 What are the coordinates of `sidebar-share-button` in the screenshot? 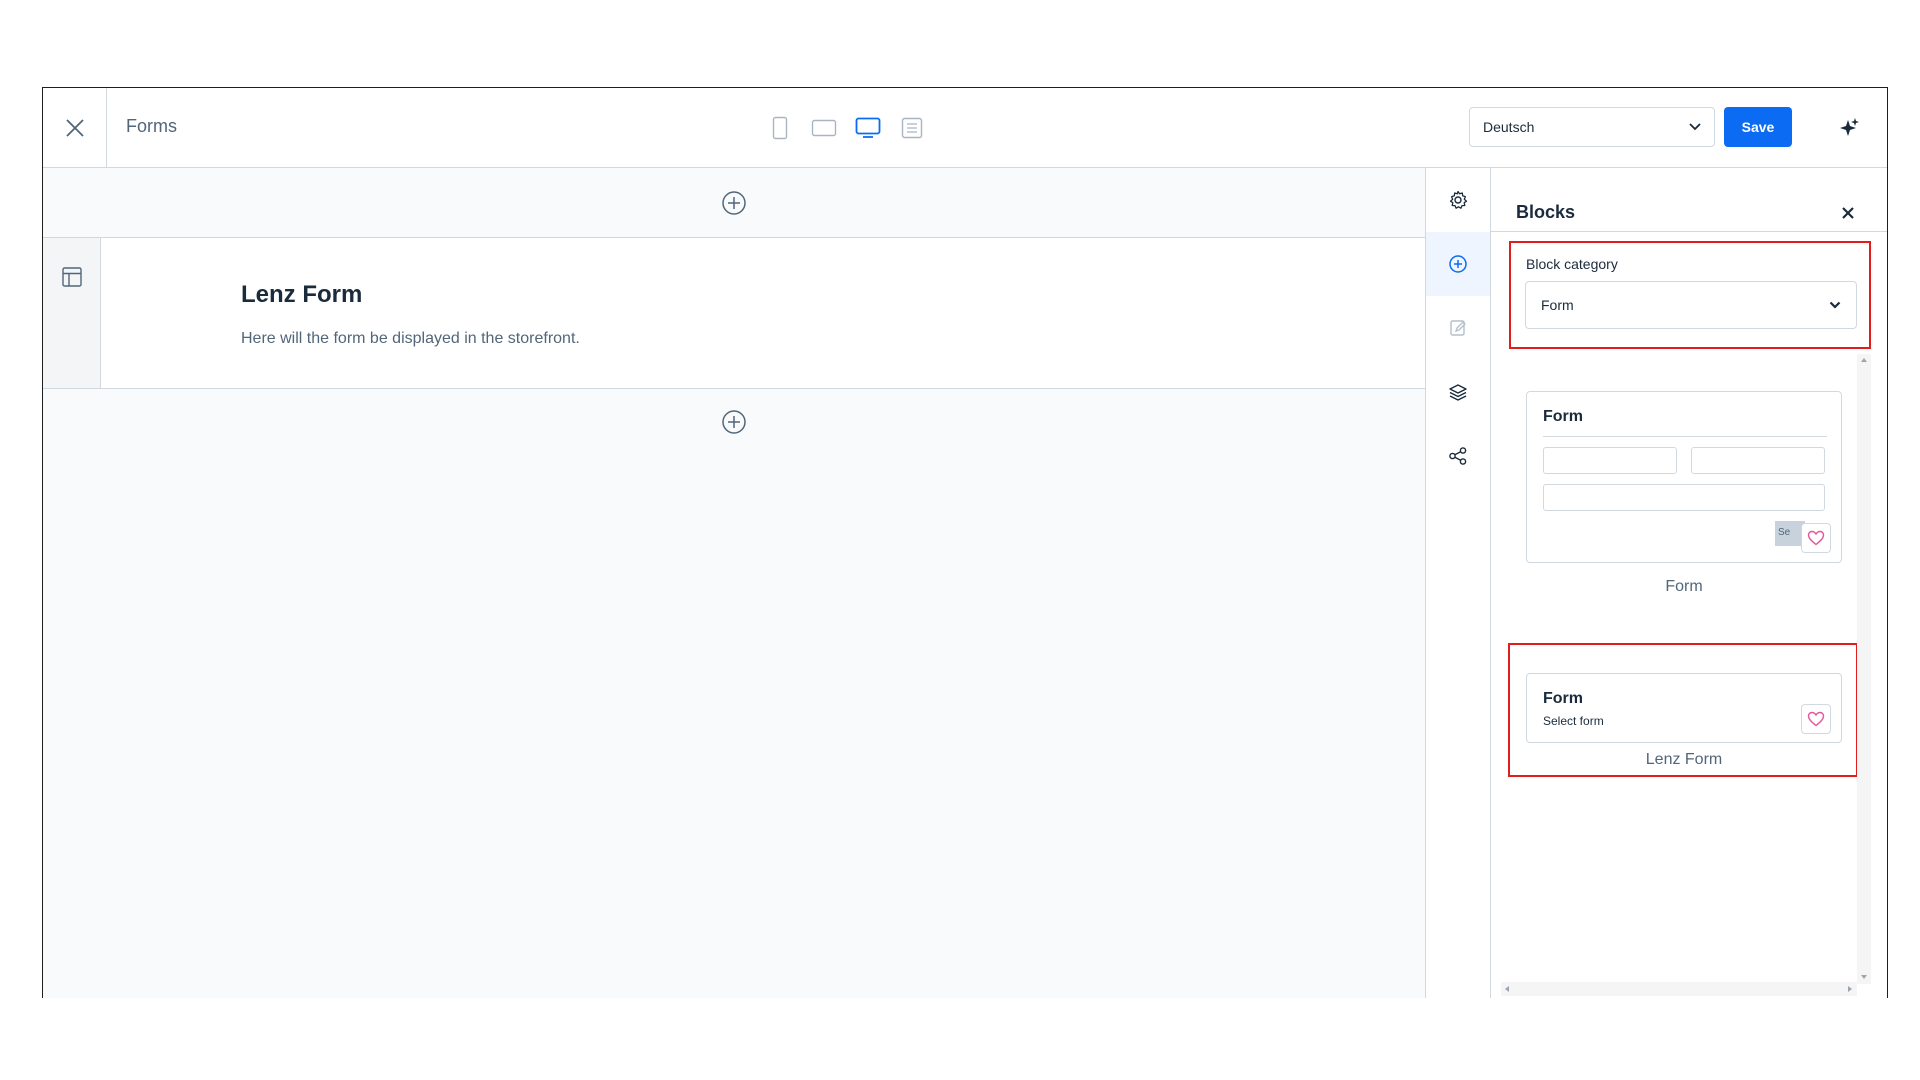 It's located at (1458, 456).